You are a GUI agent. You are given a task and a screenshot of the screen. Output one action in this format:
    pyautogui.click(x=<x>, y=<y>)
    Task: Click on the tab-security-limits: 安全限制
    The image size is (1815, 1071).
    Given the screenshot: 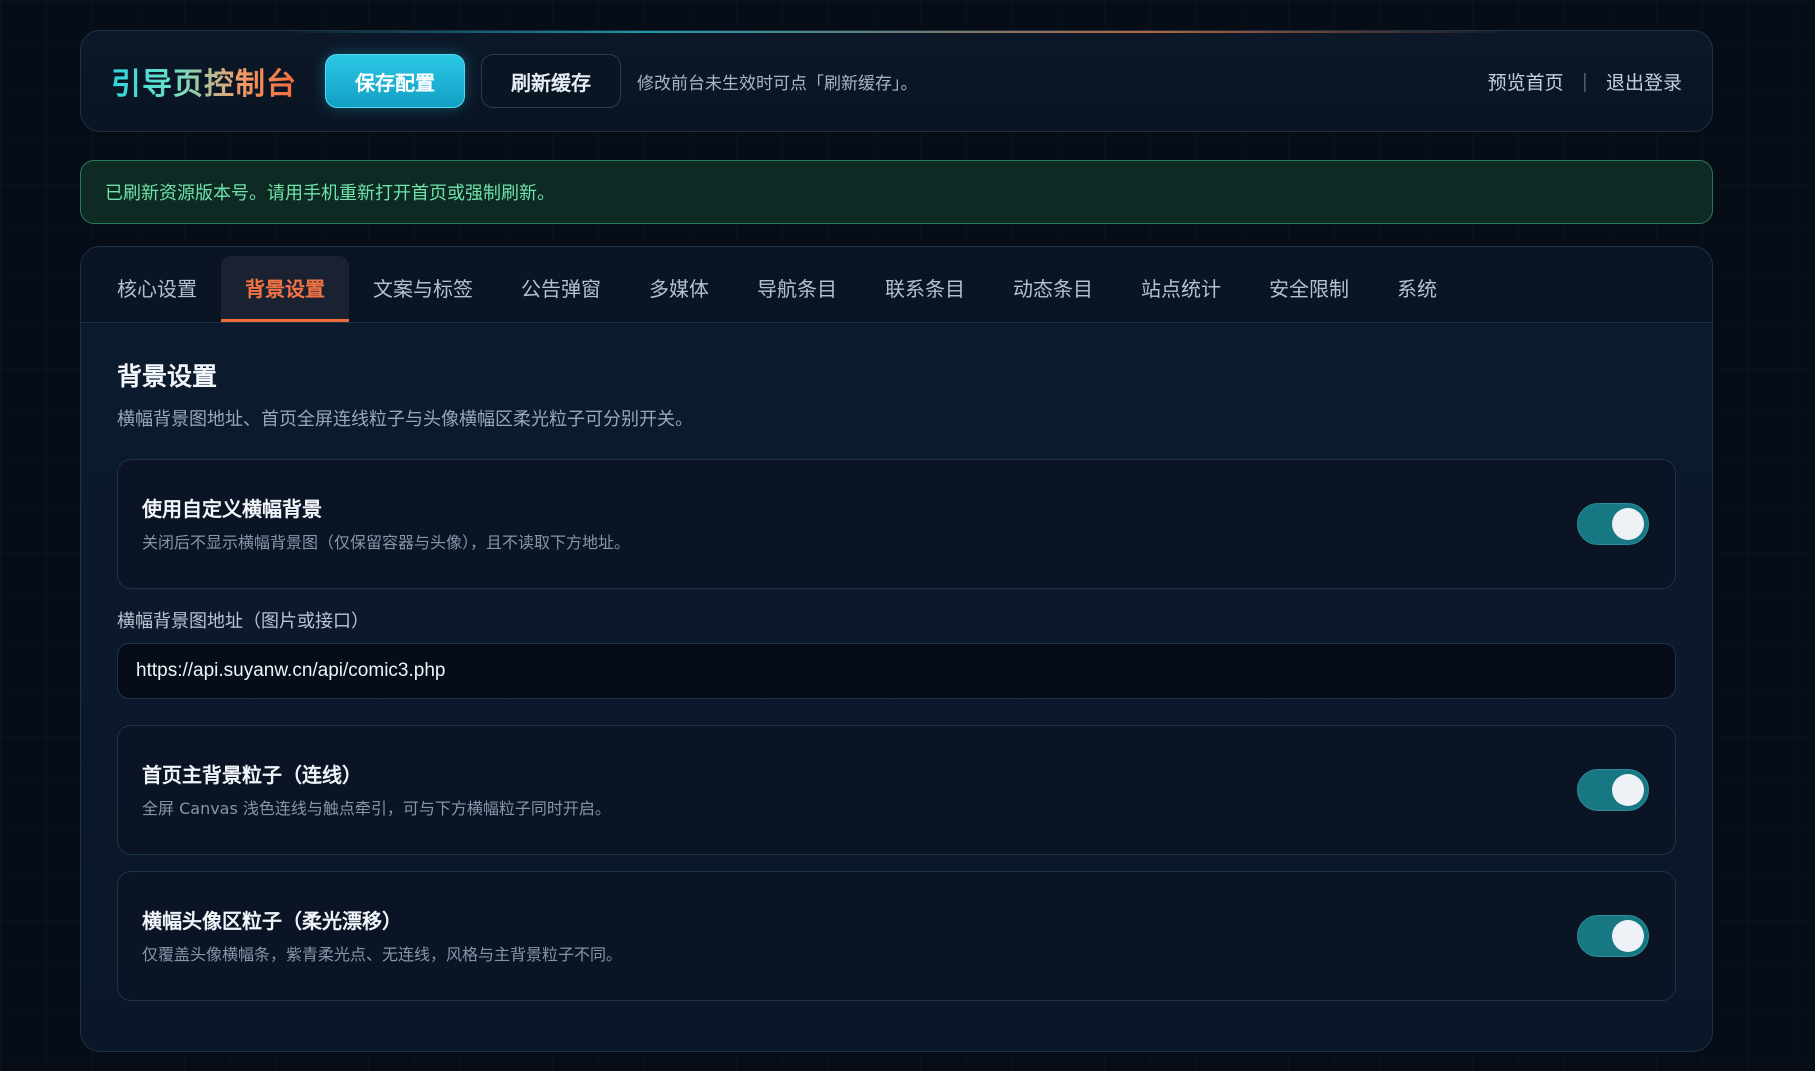 What is the action you would take?
    pyautogui.click(x=1309, y=289)
    